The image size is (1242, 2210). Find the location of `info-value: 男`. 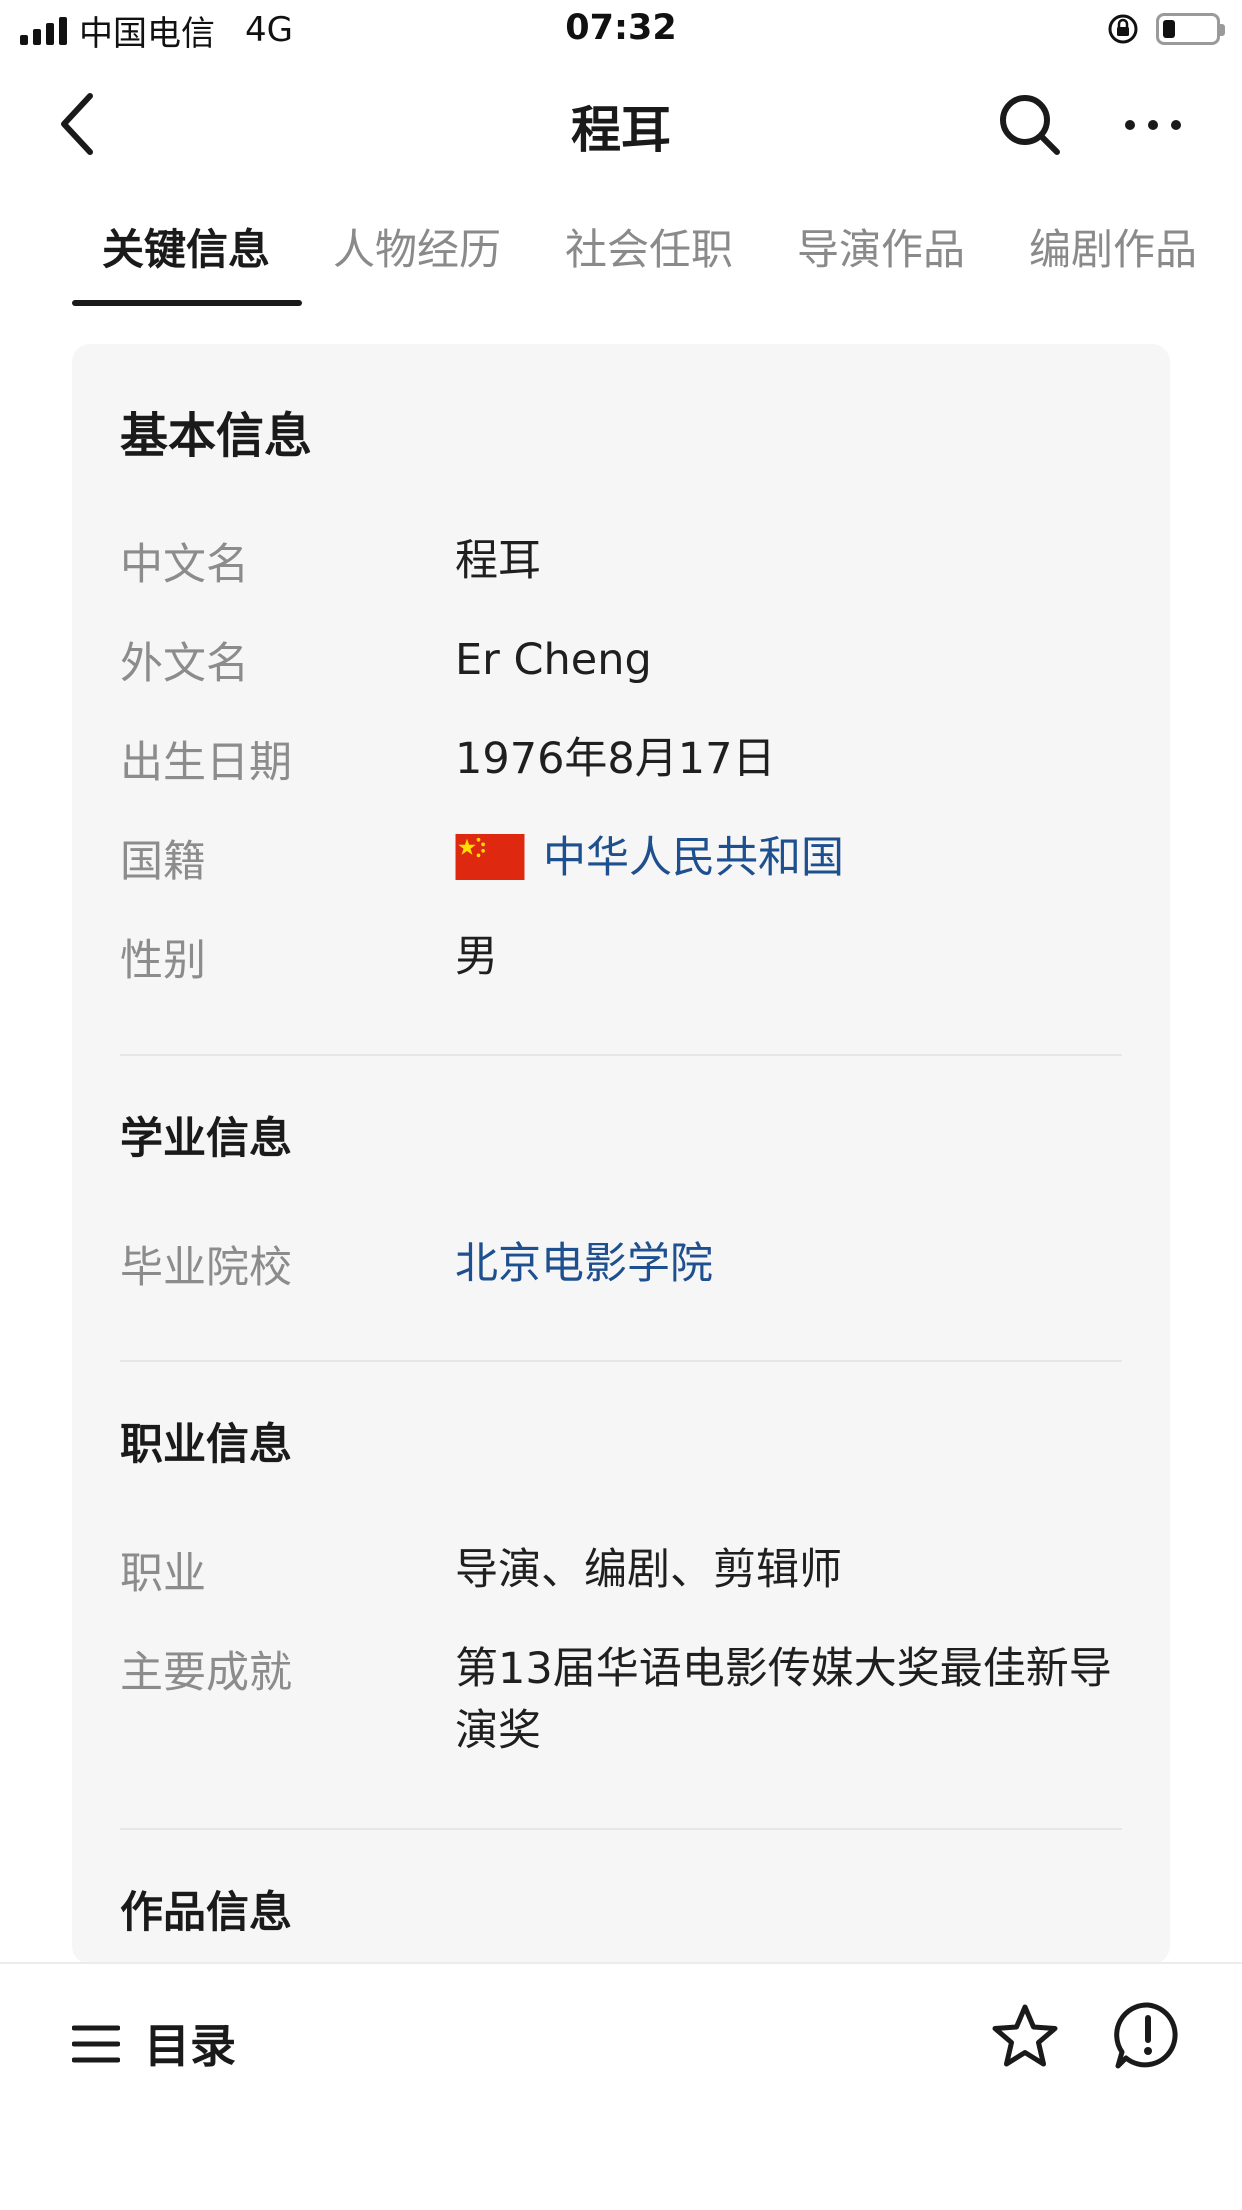

info-value: 男 is located at coordinates (476, 957).